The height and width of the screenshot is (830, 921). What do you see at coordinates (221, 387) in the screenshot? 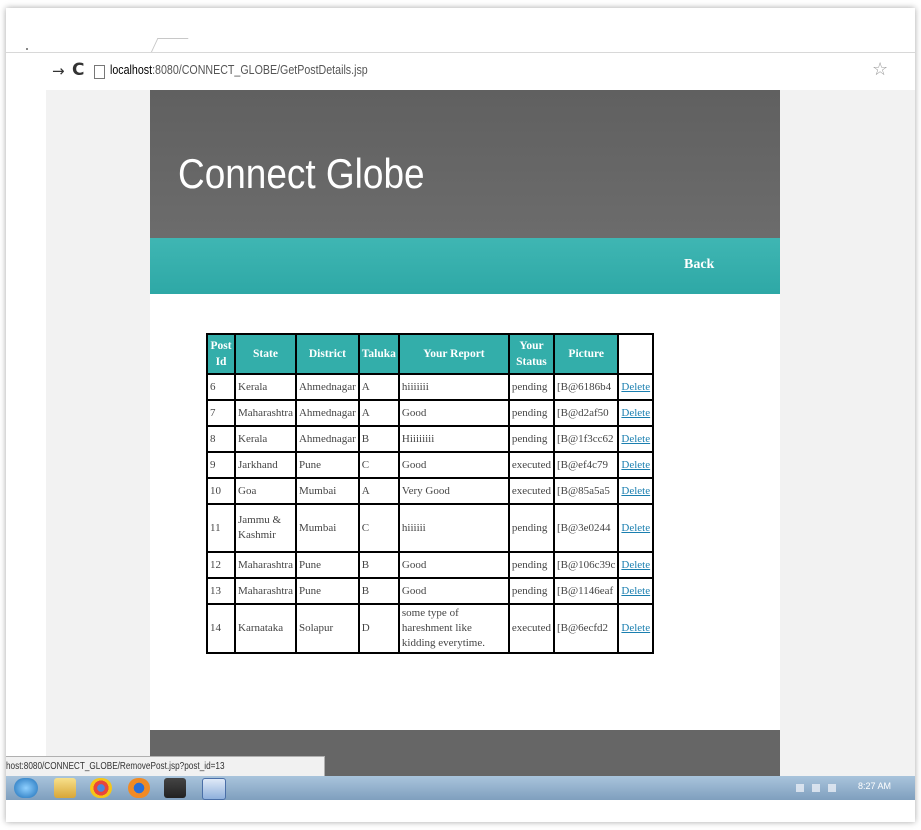
I see `cell-post-id: 6` at bounding box center [221, 387].